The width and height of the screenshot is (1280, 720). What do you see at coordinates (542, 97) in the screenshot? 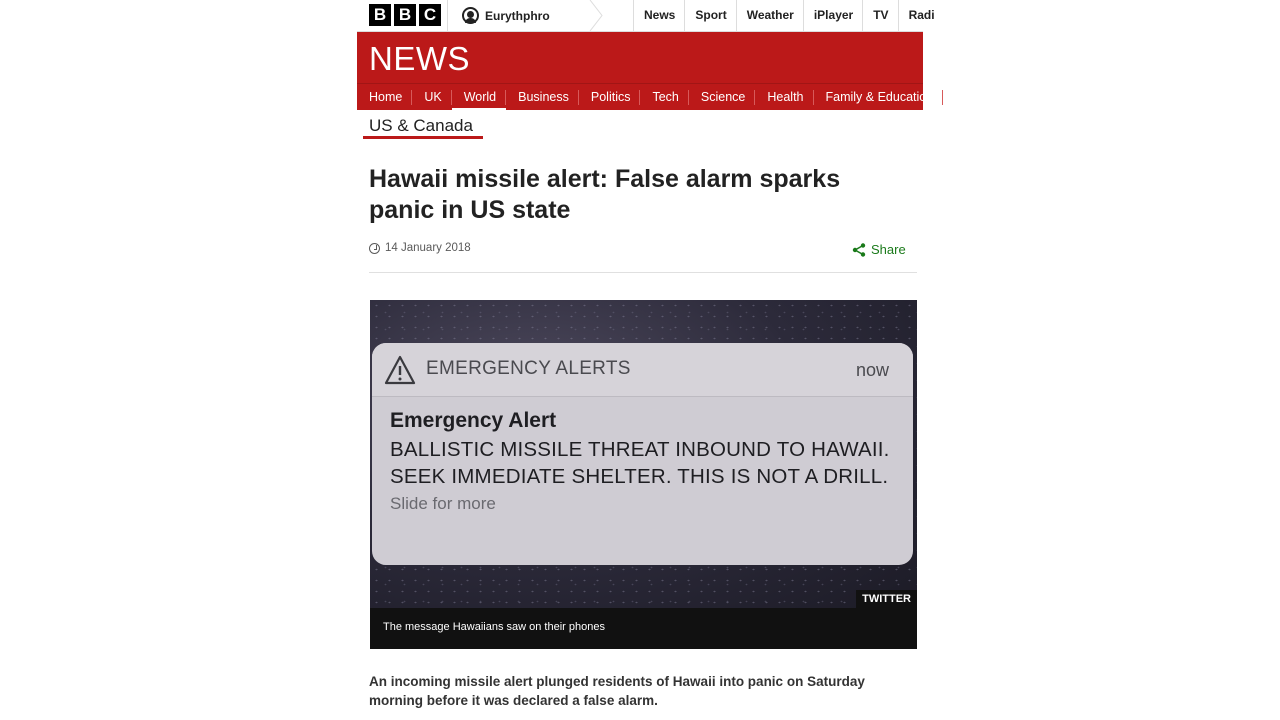
I see `nav-item-business: Business` at bounding box center [542, 97].